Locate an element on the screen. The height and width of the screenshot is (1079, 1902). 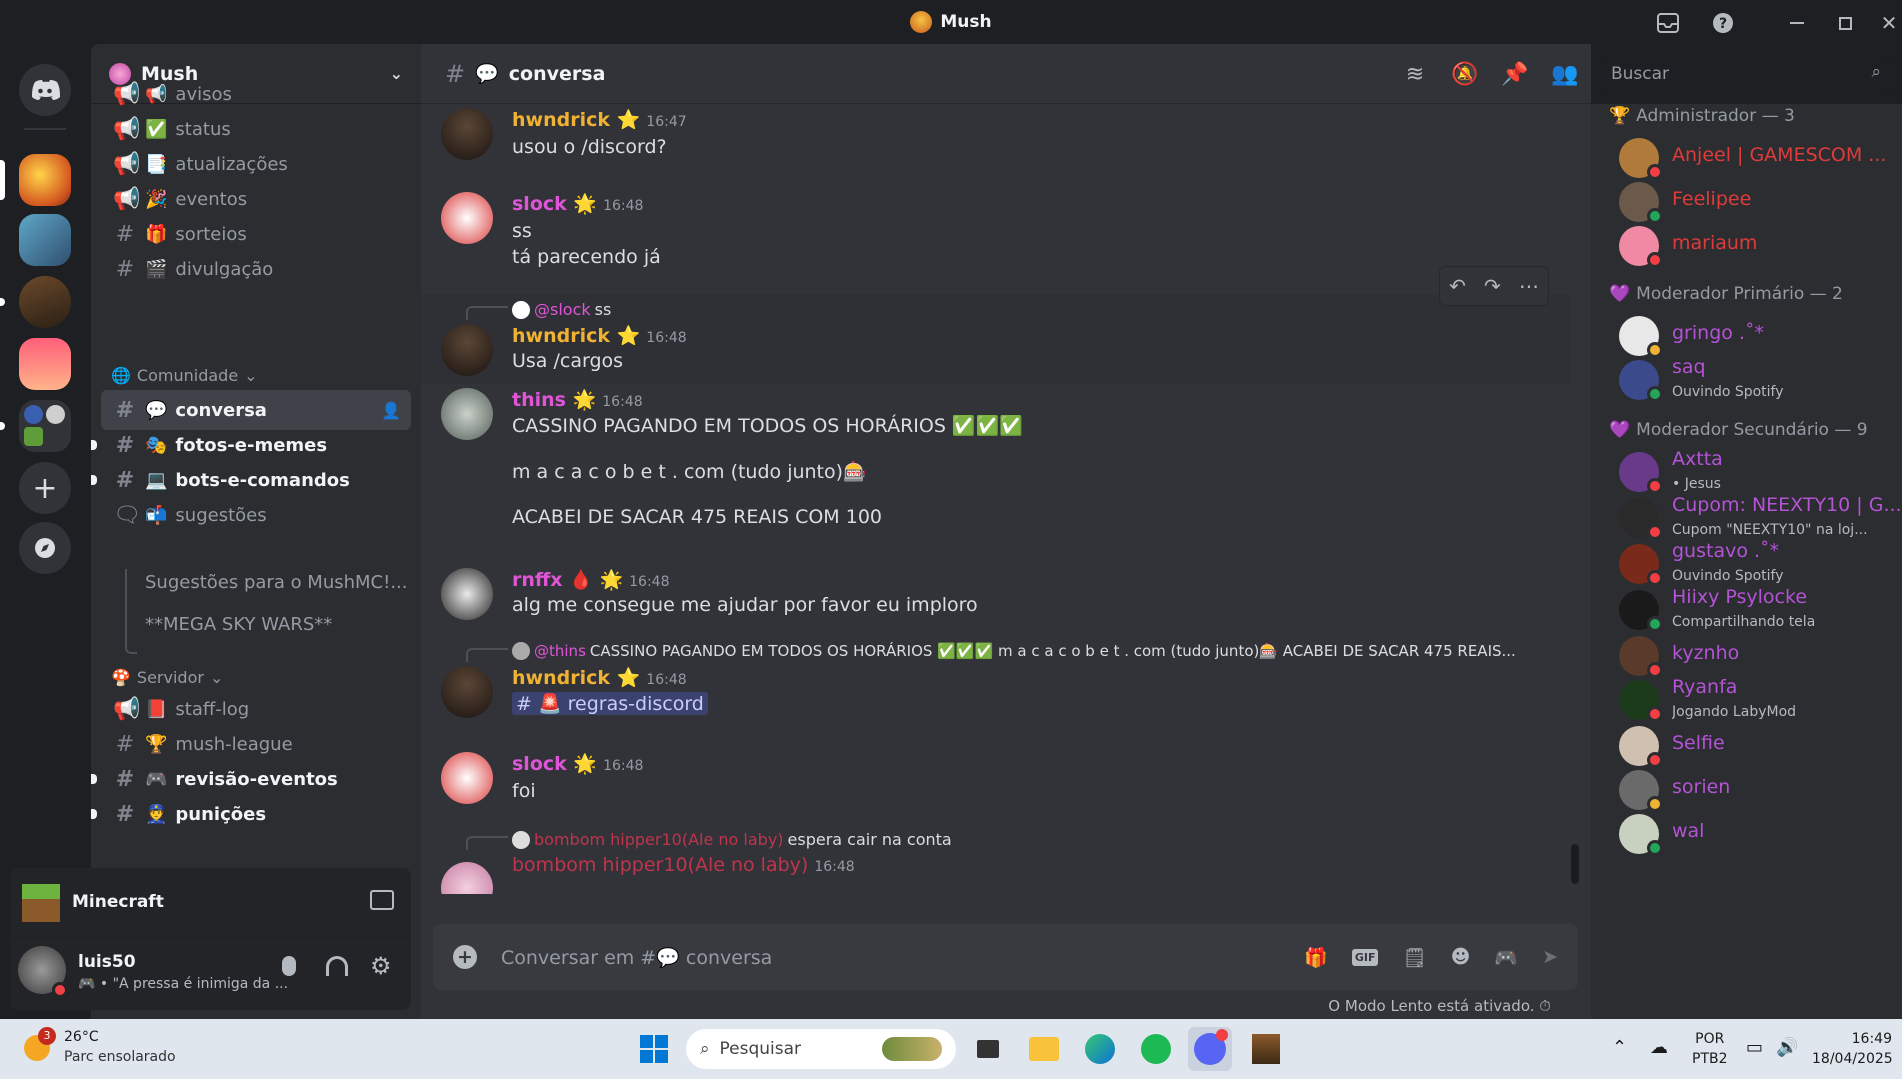
message: slock 🌟 16:48 ss tá parecendo já is located at coordinates (996, 231).